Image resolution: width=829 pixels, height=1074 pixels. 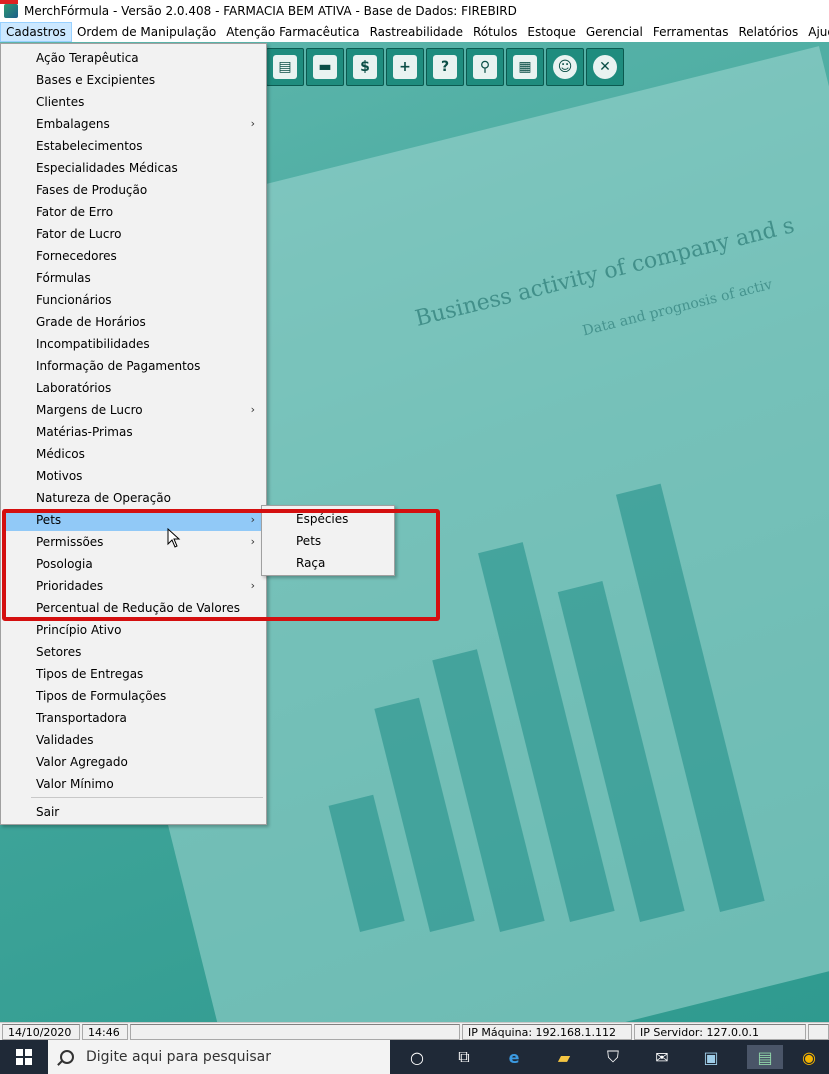 What do you see at coordinates (134, 740) in the screenshot?
I see `menu-item-validades: Validades` at bounding box center [134, 740].